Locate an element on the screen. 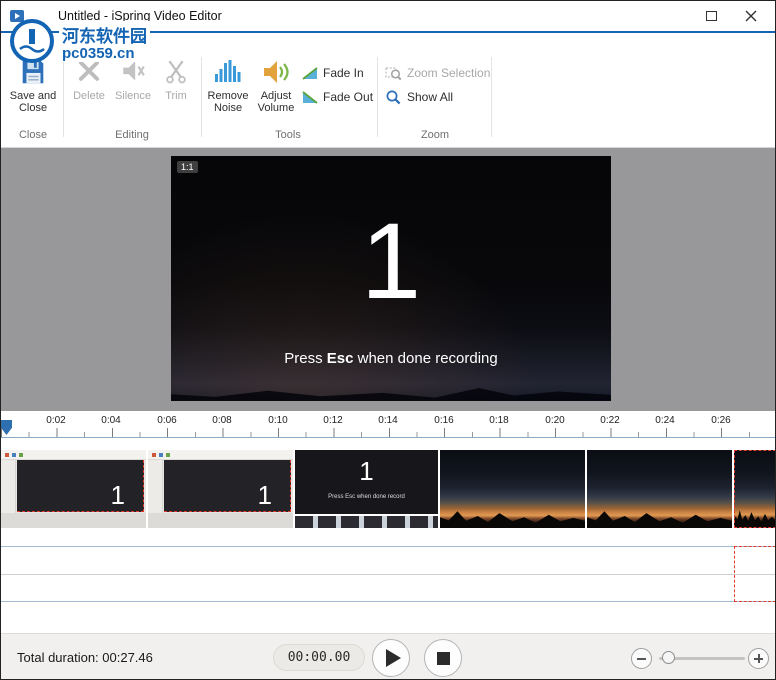 Image resolution: width=776 pixels, height=680 pixels. tick-label: 0:08 is located at coordinates (222, 420).